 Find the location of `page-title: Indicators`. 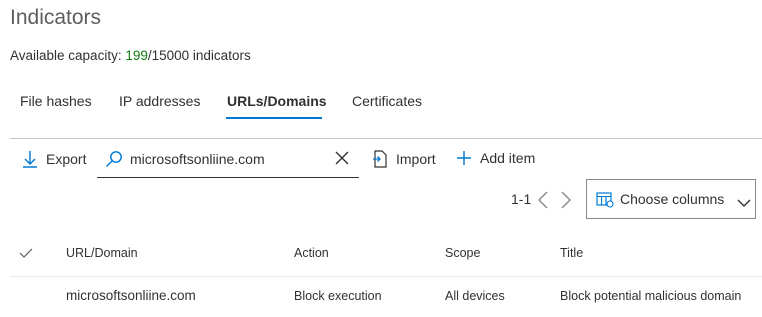

page-title: Indicators is located at coordinates (56, 17).